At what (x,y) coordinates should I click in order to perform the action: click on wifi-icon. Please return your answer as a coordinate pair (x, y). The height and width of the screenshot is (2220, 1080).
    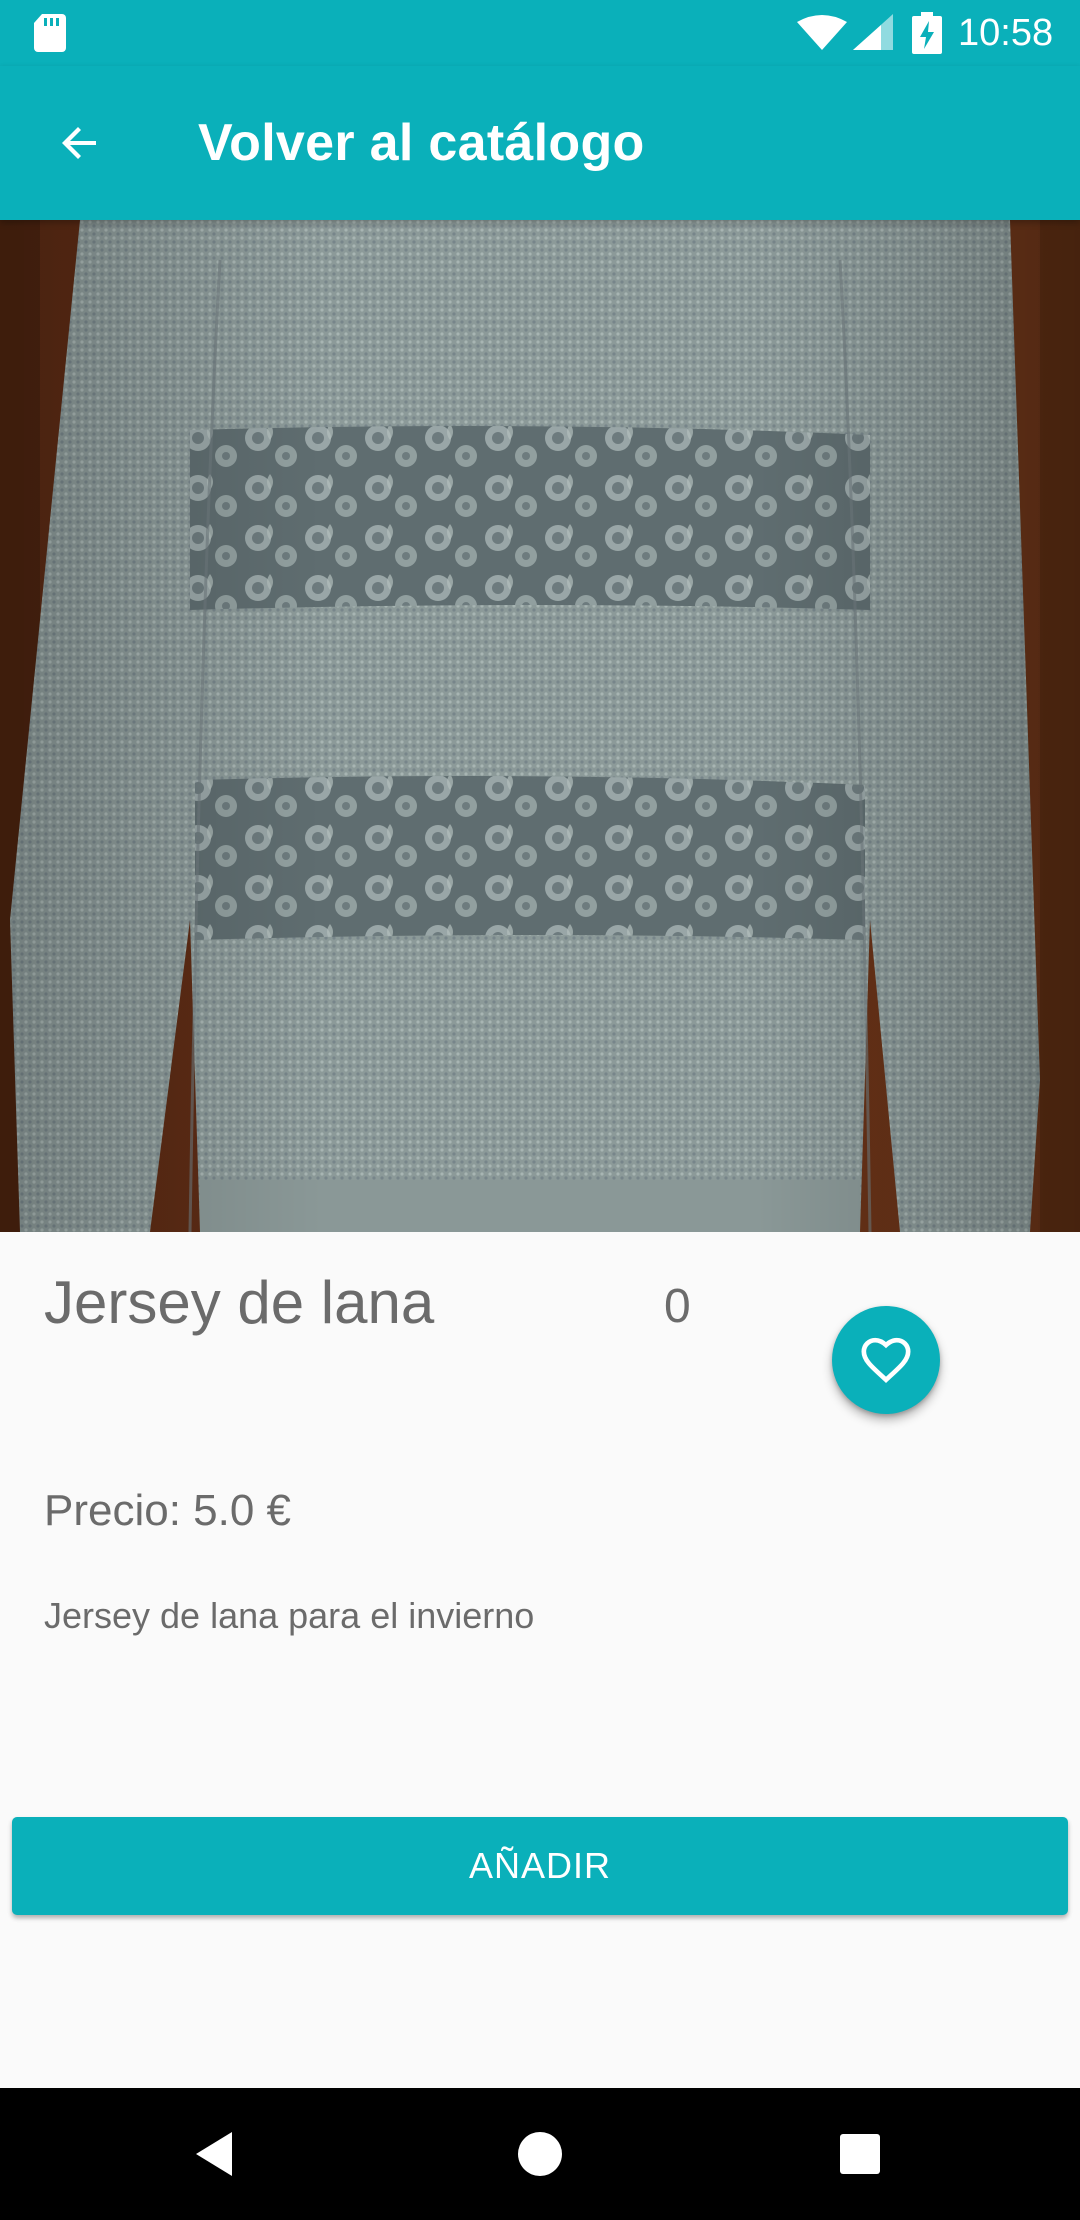
    Looking at the image, I should click on (822, 32).